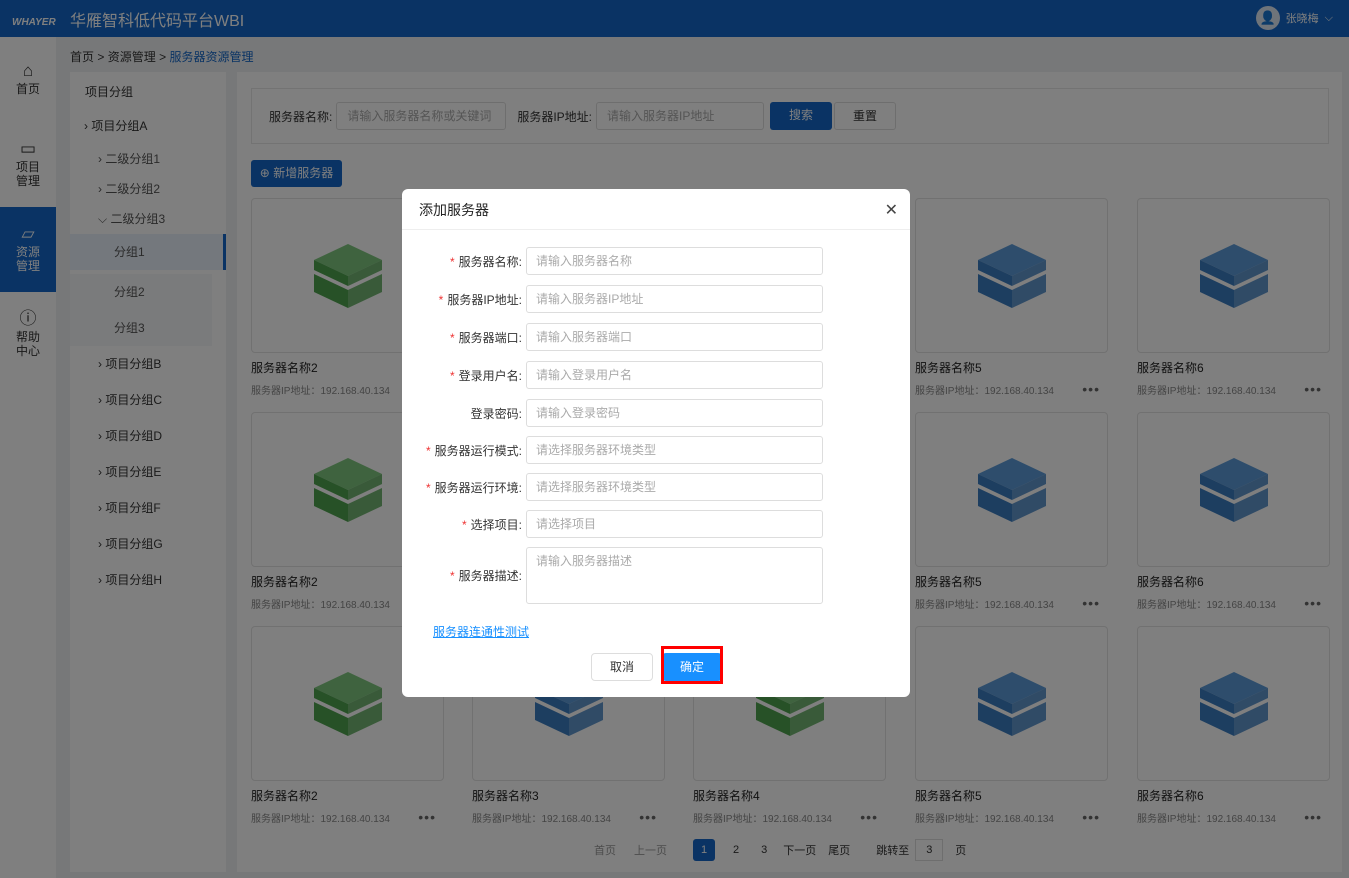  Describe the element at coordinates (485, 337) in the screenshot. I see `field-label: * 服务器端口:` at that location.